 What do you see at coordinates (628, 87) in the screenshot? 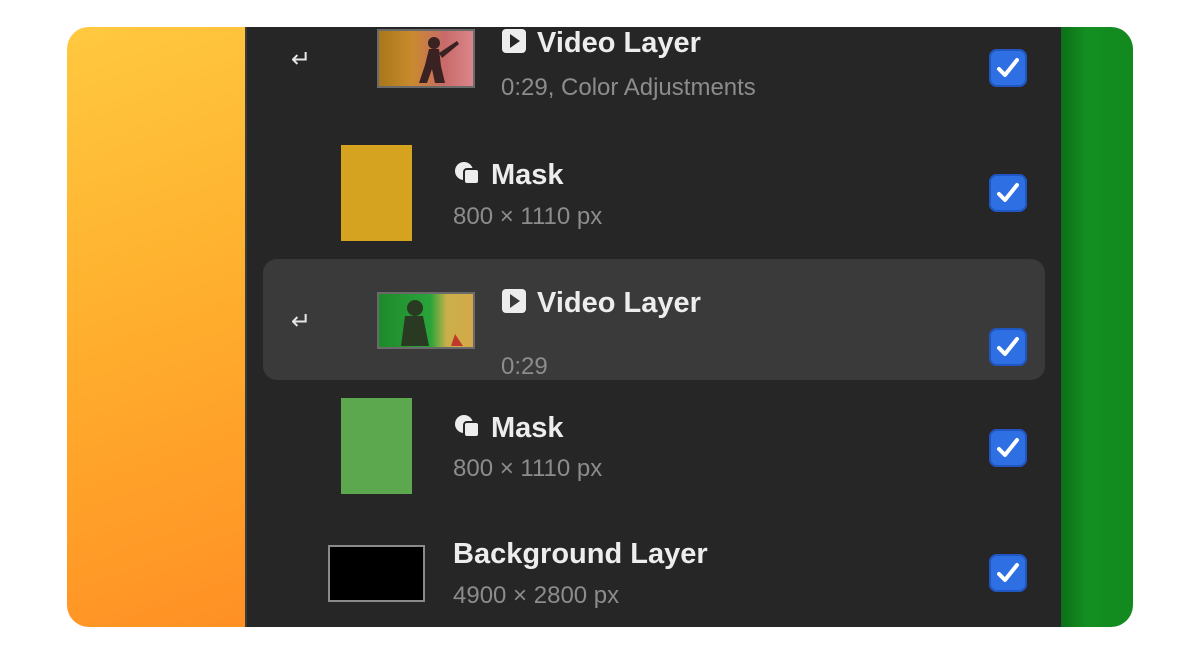
I see `layer-subtitle: 0:29, Color Adjustments` at bounding box center [628, 87].